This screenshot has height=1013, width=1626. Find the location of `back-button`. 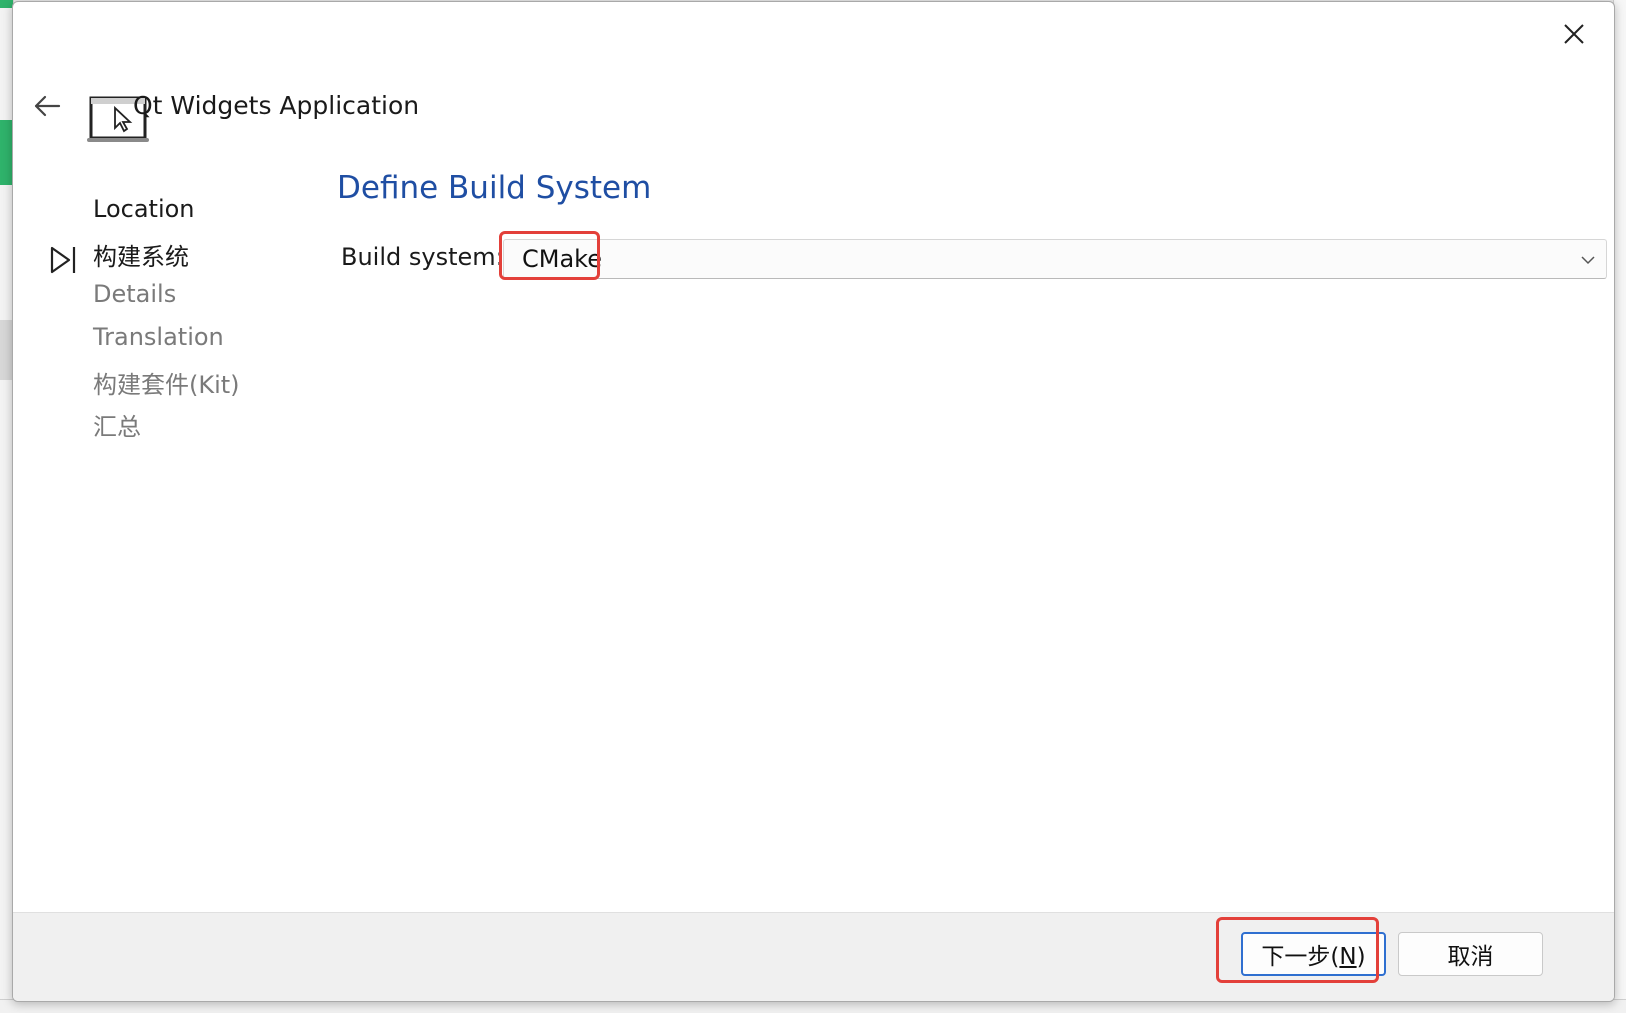

back-button is located at coordinates (47, 106).